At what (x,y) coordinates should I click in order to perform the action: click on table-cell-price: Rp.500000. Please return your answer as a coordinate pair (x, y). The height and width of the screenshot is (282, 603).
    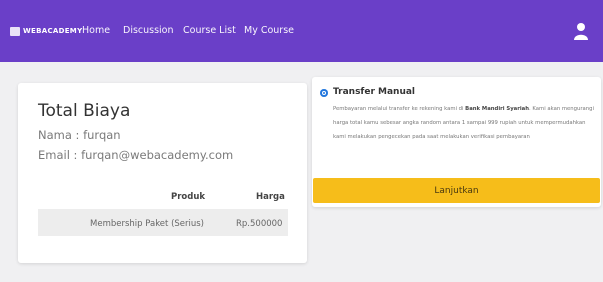
    Looking at the image, I should click on (259, 224).